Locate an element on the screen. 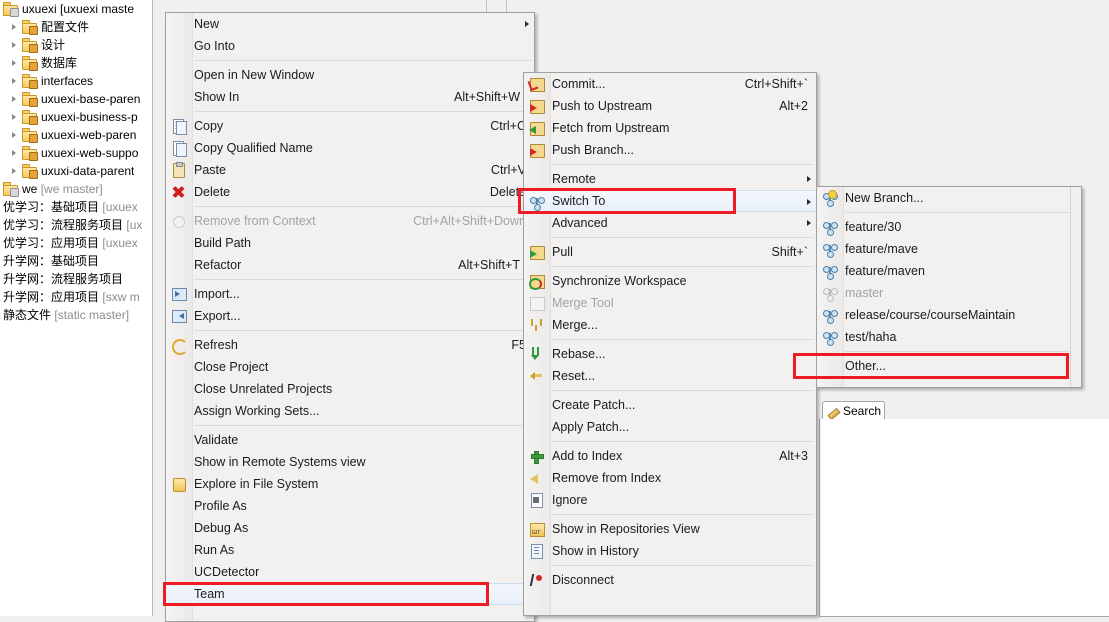 This screenshot has width=1109, height=622. menu-item-close-unrelated-projects: Close Unrelated Projects is located at coordinates (350, 389).